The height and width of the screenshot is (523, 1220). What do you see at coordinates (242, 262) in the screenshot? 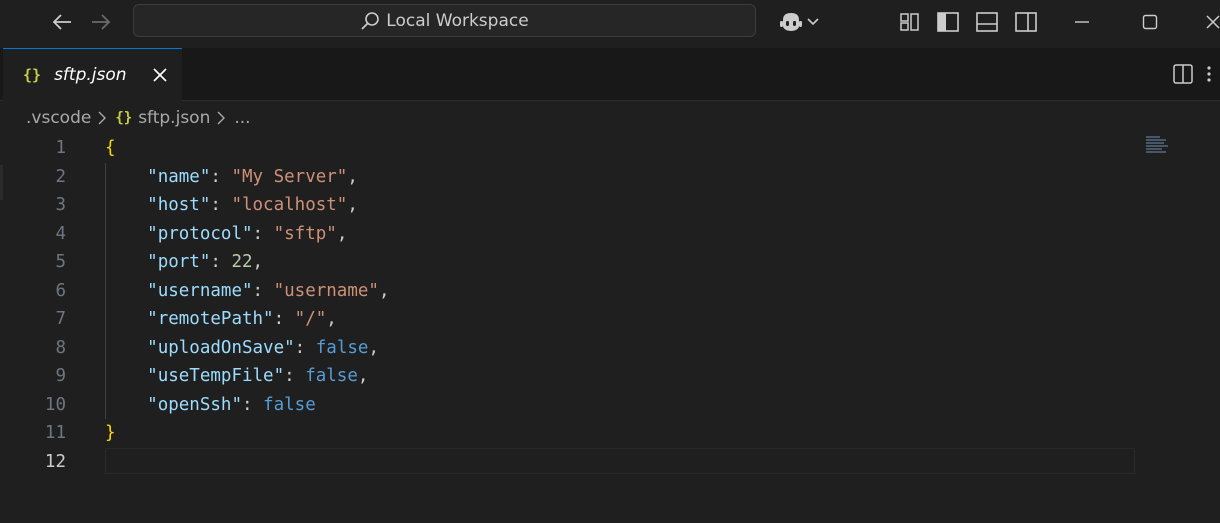
I see `json-value: 22` at bounding box center [242, 262].